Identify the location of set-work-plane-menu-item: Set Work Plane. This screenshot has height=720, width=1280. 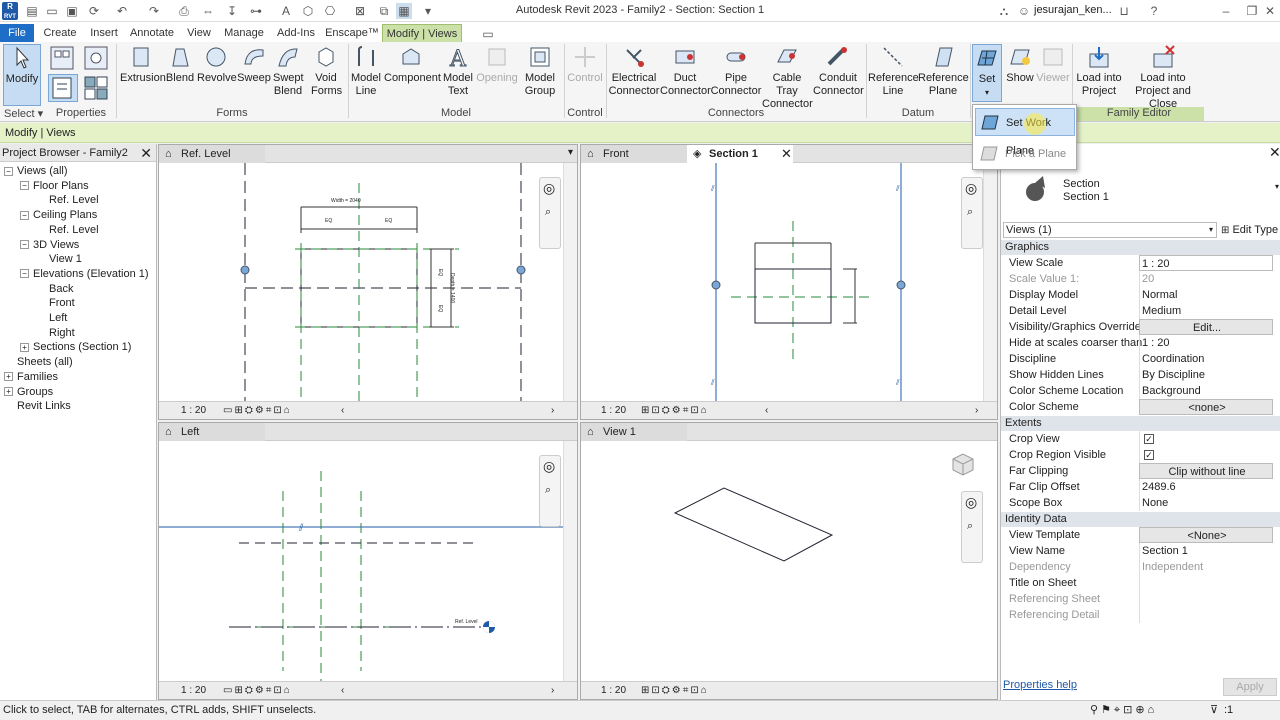
(1025, 132).